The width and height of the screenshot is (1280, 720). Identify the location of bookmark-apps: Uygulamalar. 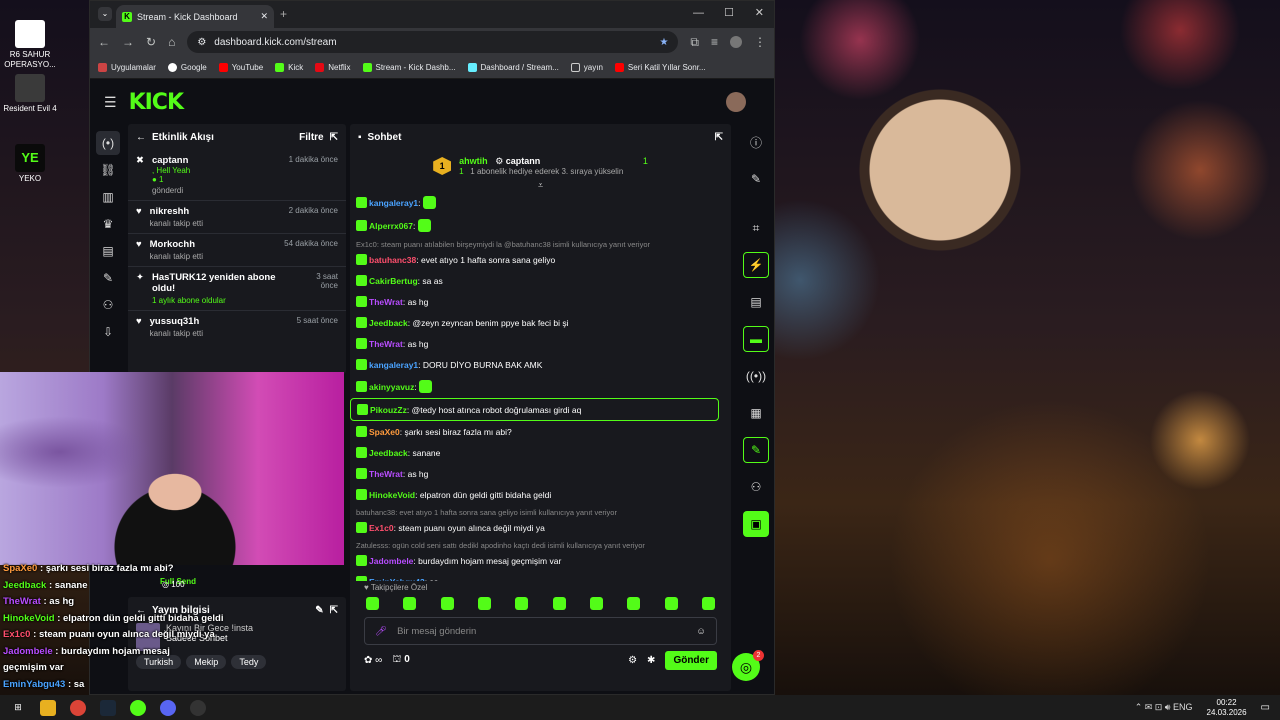
(127, 67).